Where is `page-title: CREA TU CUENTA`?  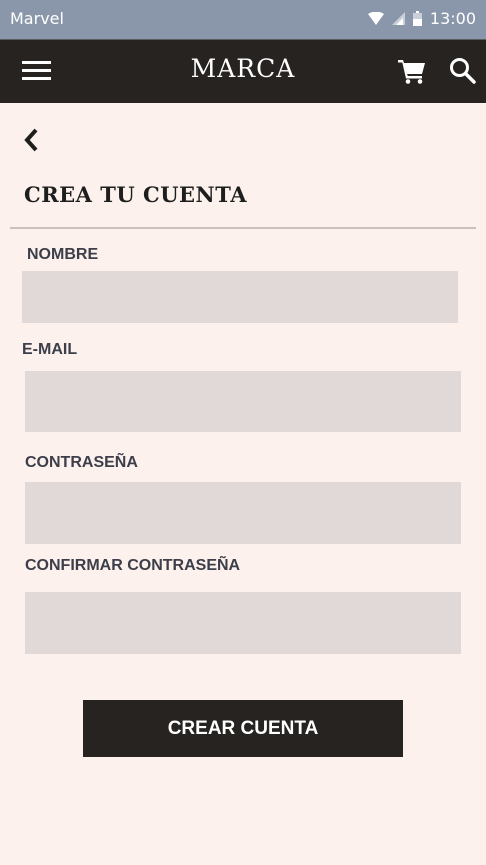
page-title: CREA TU CUENTA is located at coordinates (136, 194).